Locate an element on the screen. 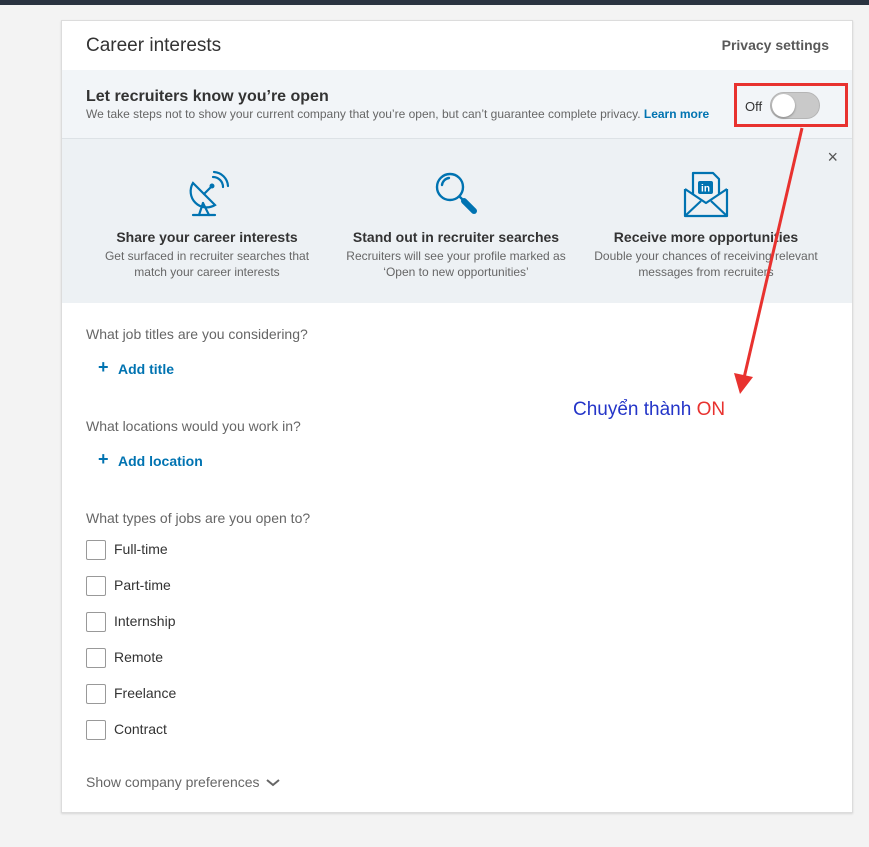  card-title: Career interests is located at coordinates (154, 45).